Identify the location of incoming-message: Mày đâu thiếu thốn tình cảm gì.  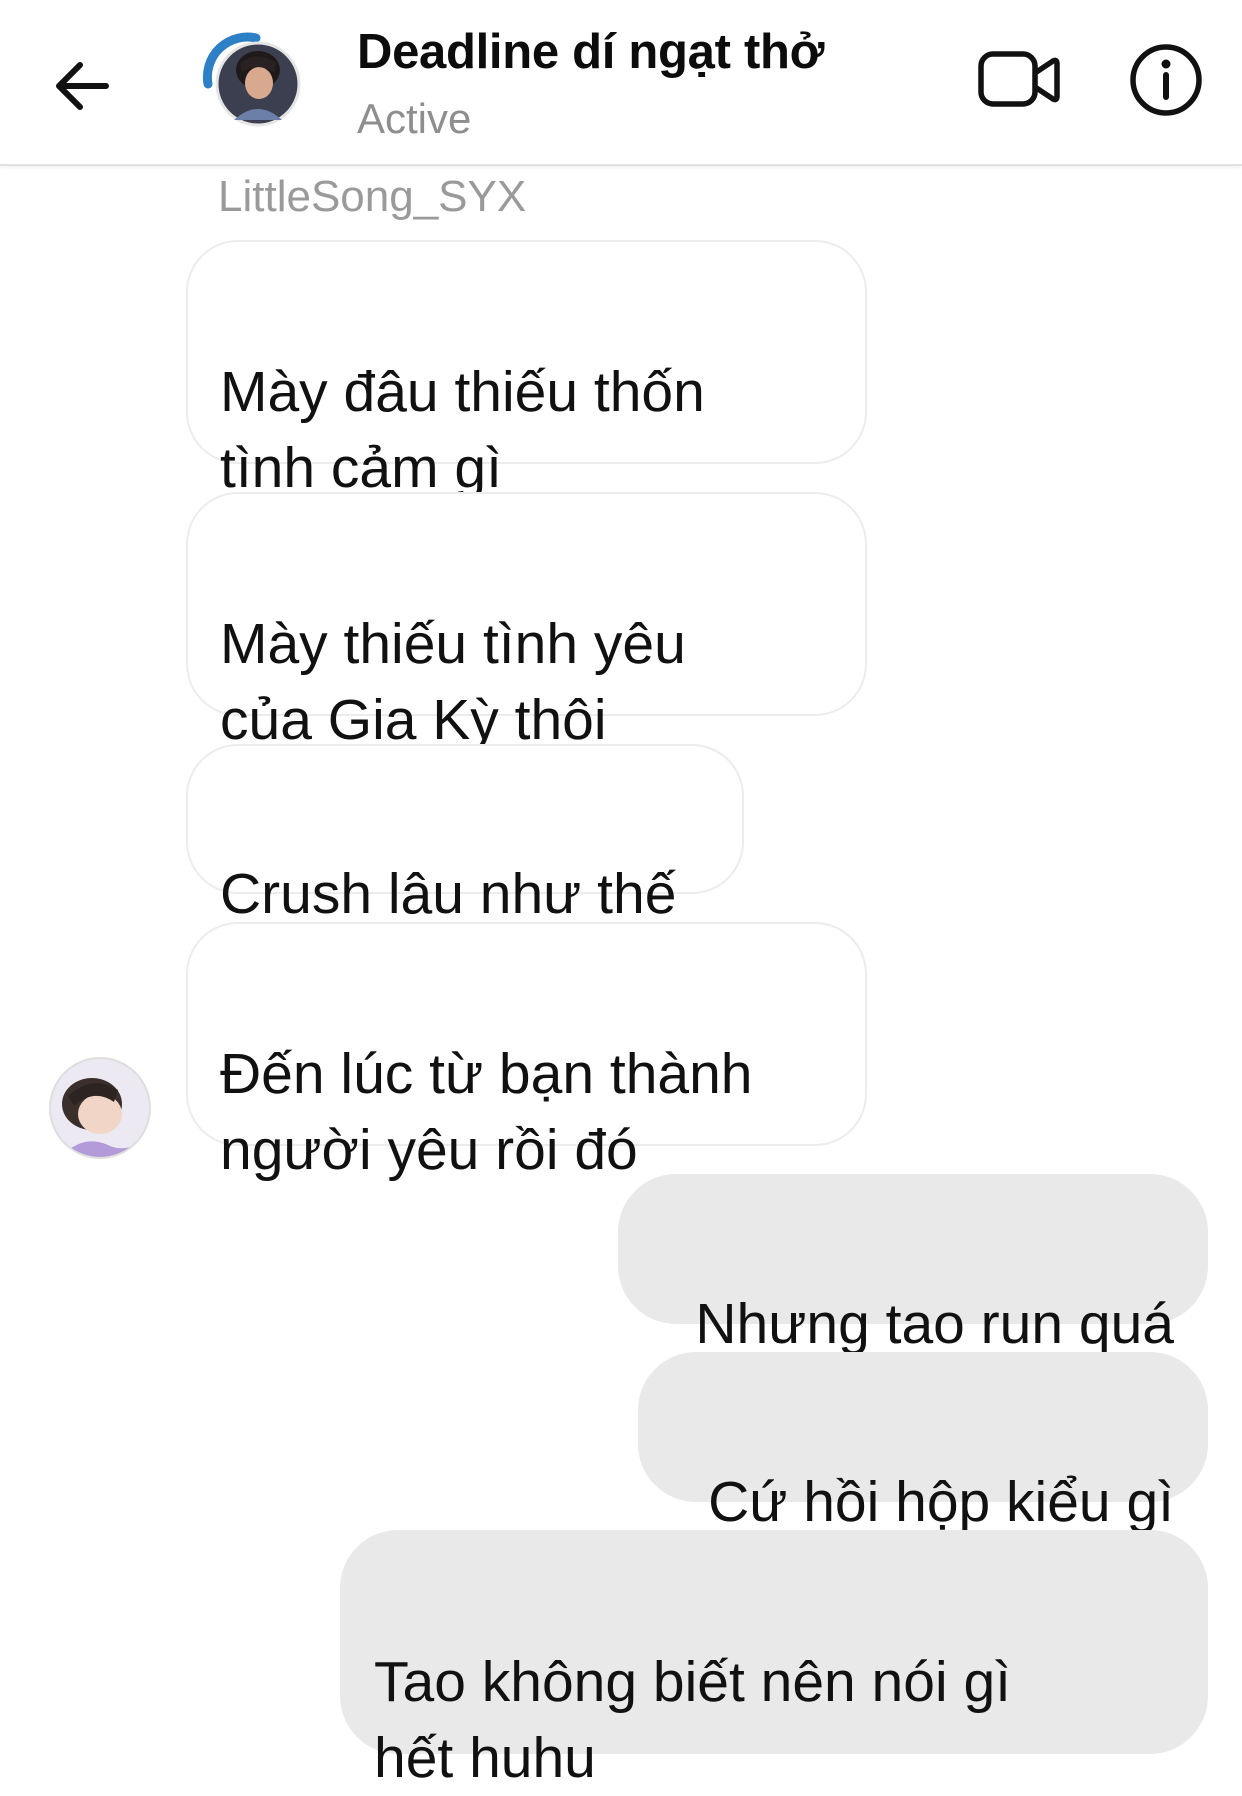
(526, 370).